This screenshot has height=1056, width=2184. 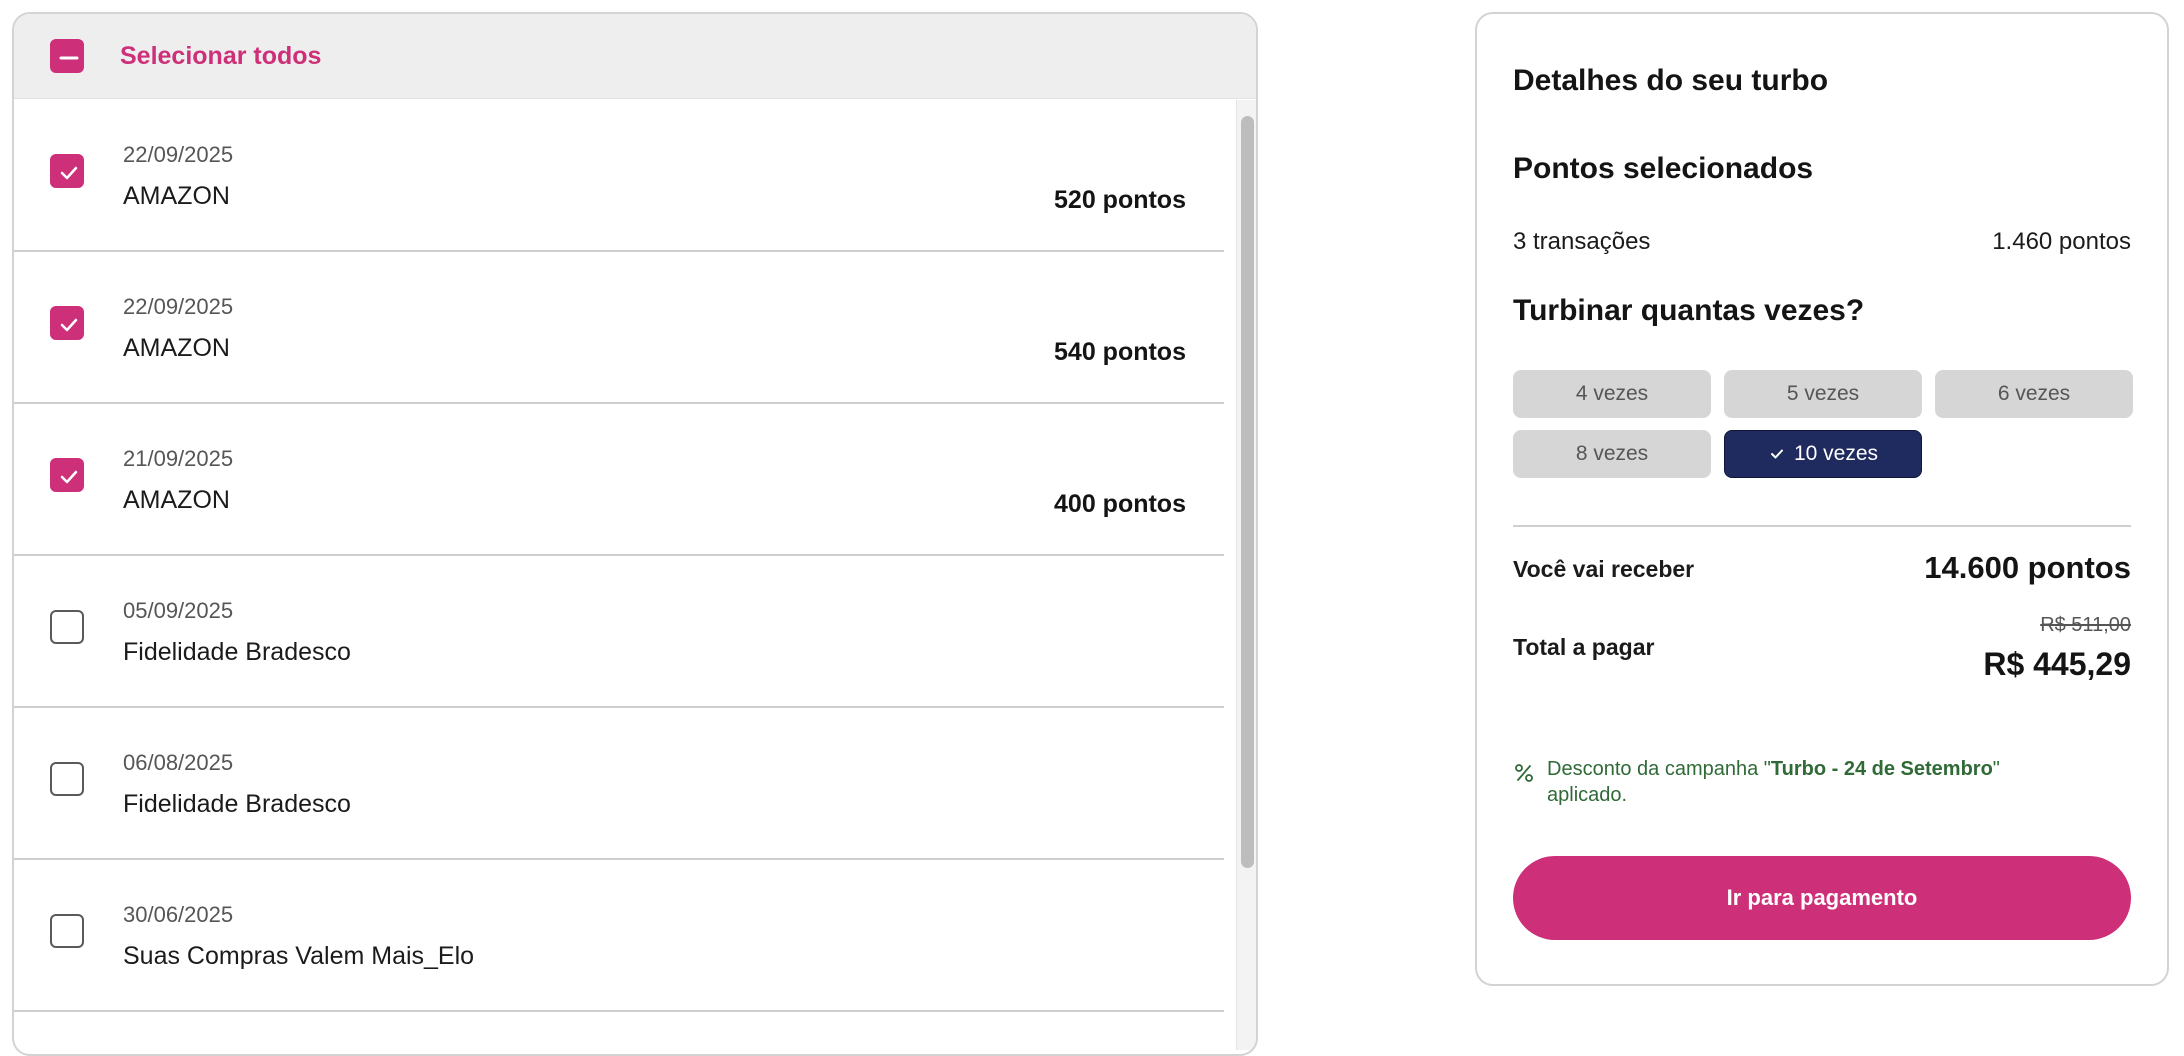 What do you see at coordinates (1671, 80) in the screenshot?
I see `summary-title: Detalhes do seu turbo` at bounding box center [1671, 80].